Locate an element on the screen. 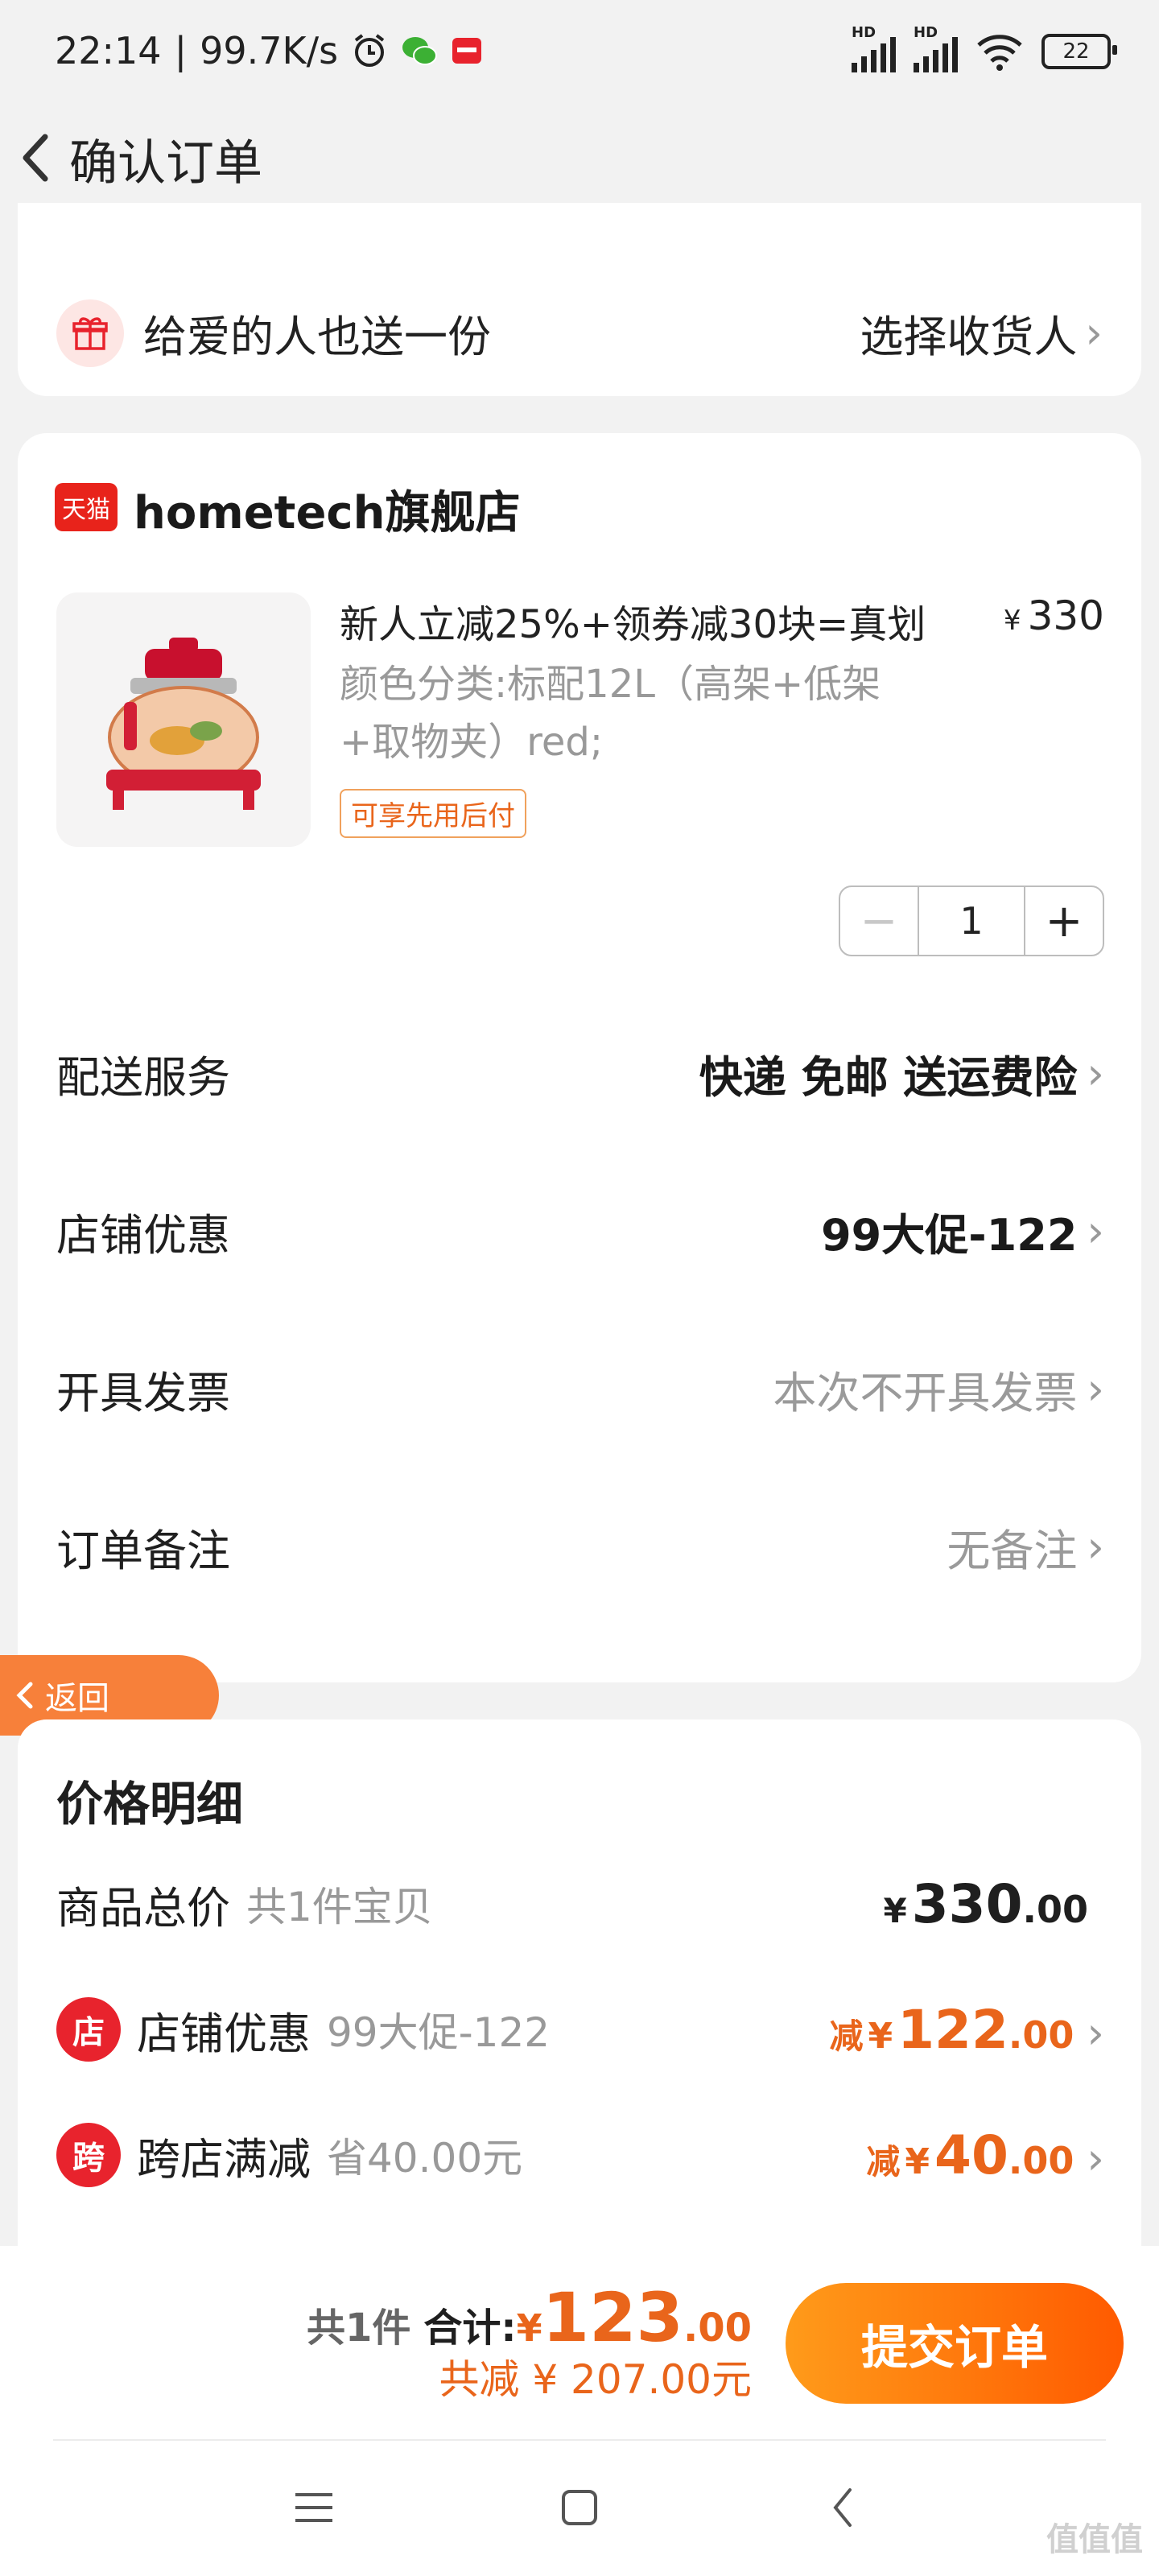 Image resolution: width=1159 pixels, height=2576 pixels. submit-order-button: 提交订单 is located at coordinates (955, 2343).